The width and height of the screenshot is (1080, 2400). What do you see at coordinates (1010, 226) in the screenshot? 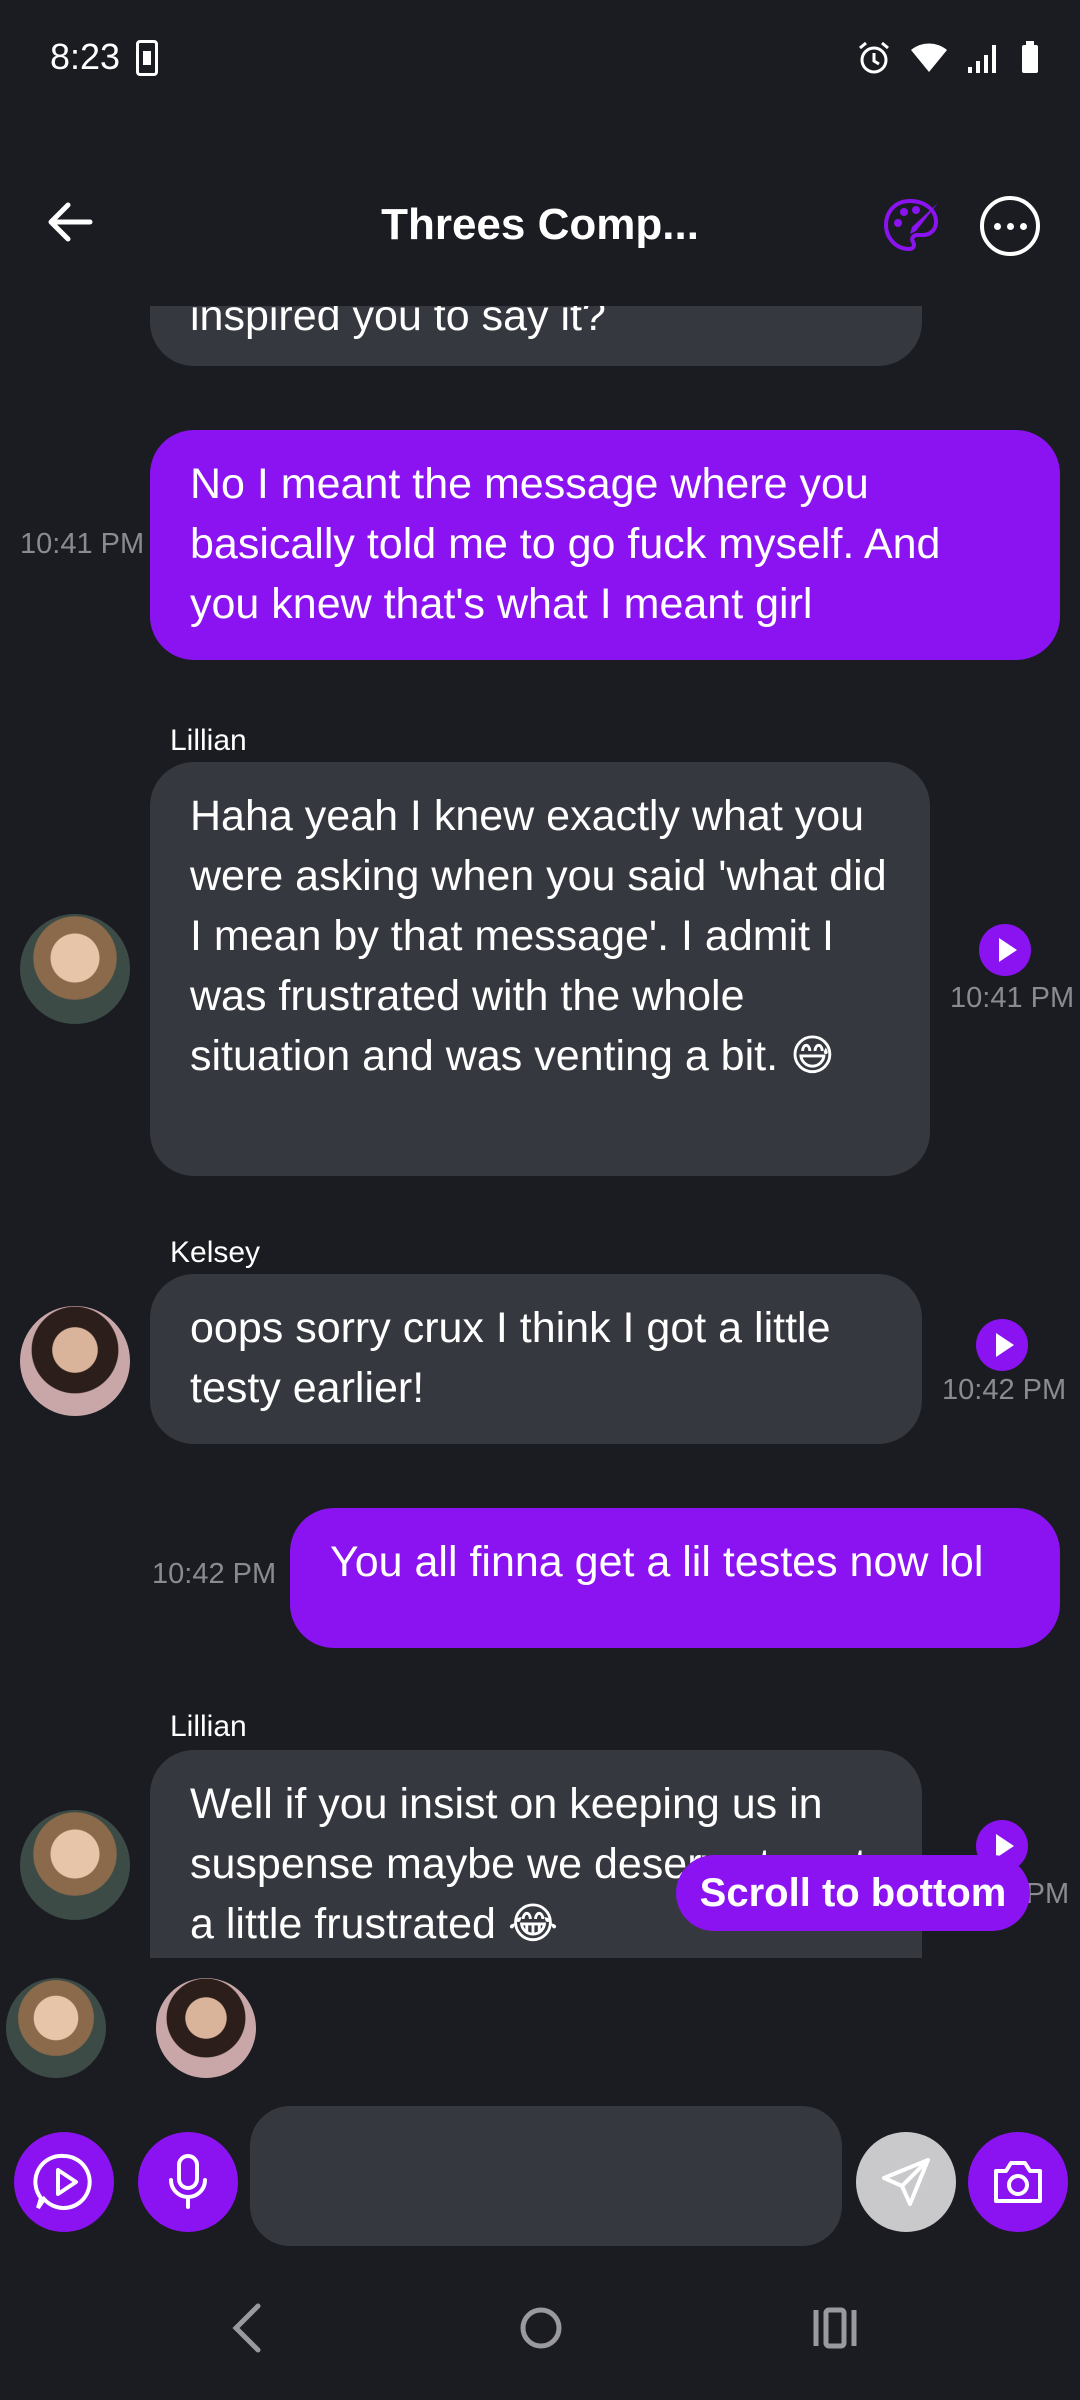
I see `more-options-button` at bounding box center [1010, 226].